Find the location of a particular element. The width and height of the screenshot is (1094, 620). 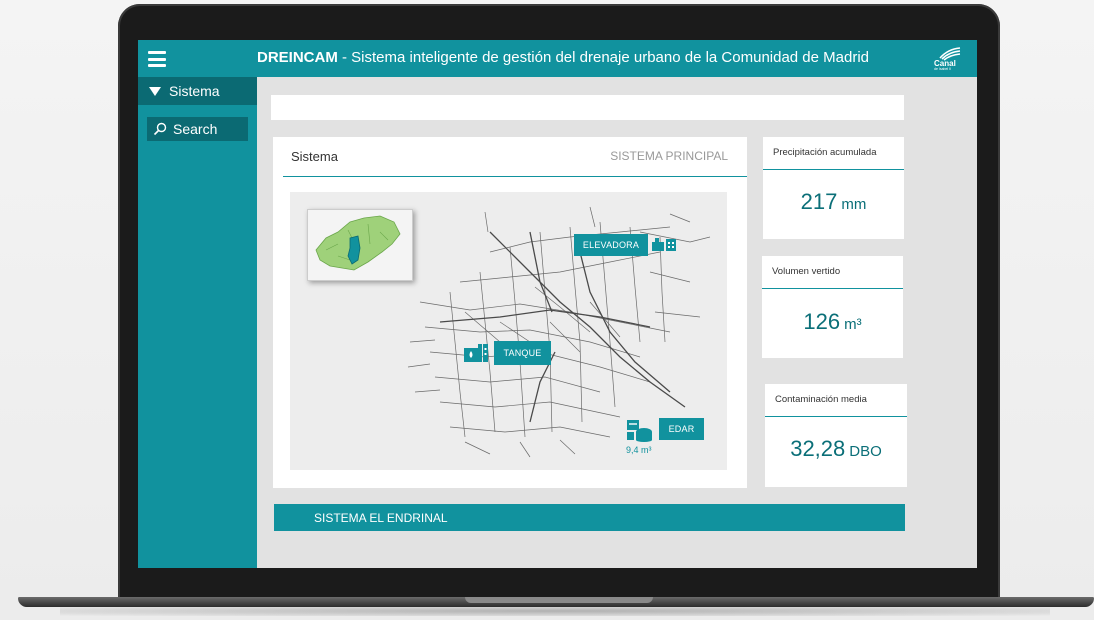

treatment-plant-icon is located at coordinates (640, 432).